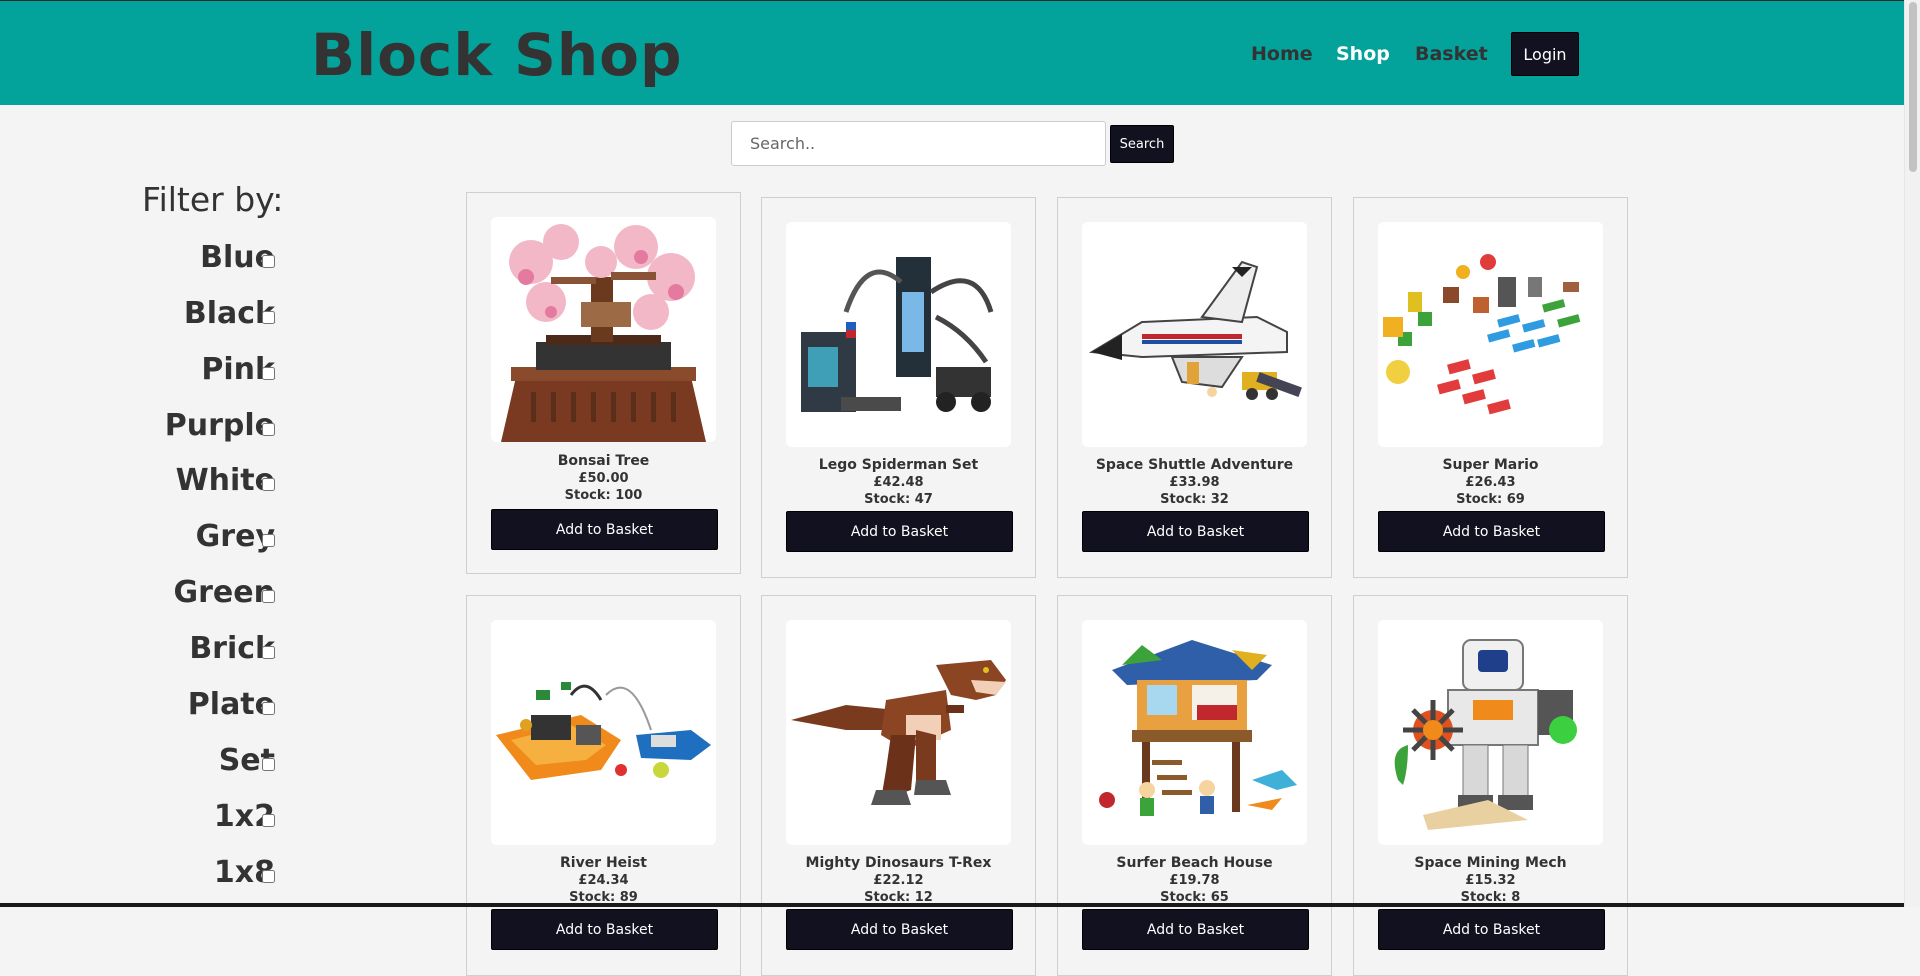  What do you see at coordinates (952, 905) in the screenshot?
I see `window-bottom-border` at bounding box center [952, 905].